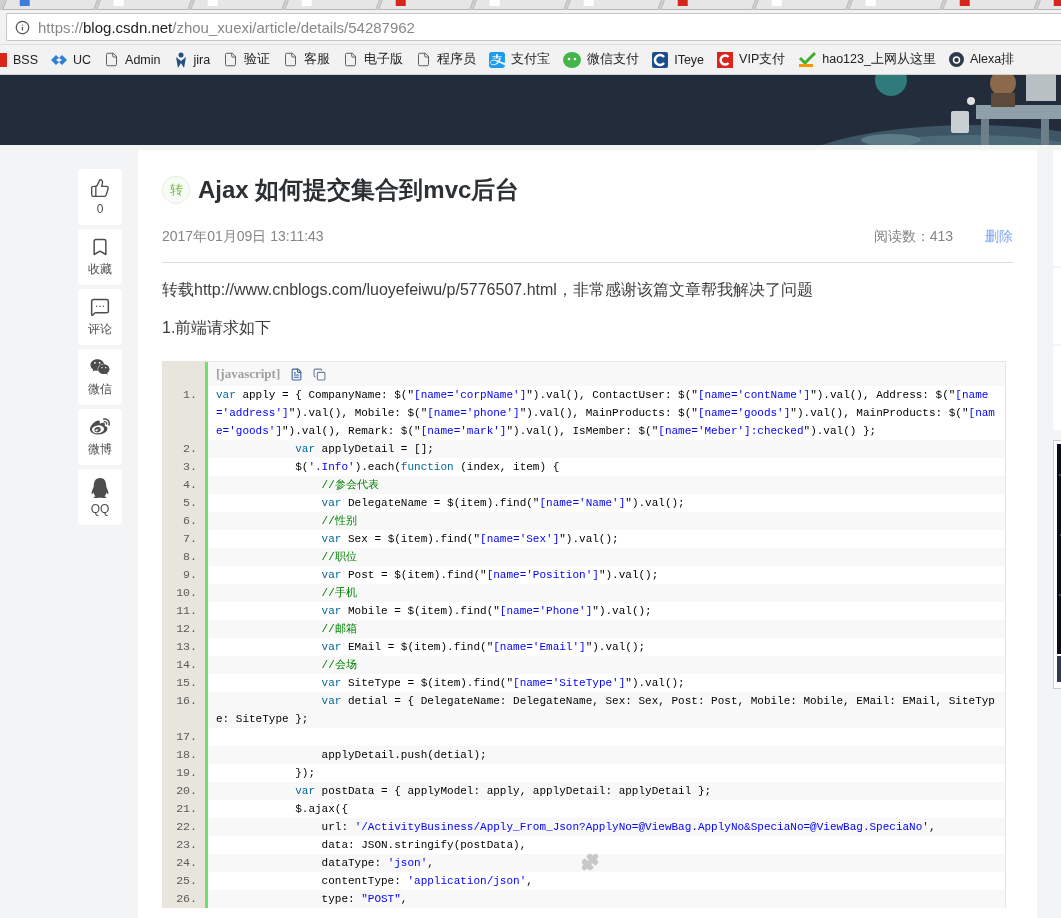  I want to click on code-line: var Sex = $(item).find("[name='Sex']").val();, so click(469, 539).